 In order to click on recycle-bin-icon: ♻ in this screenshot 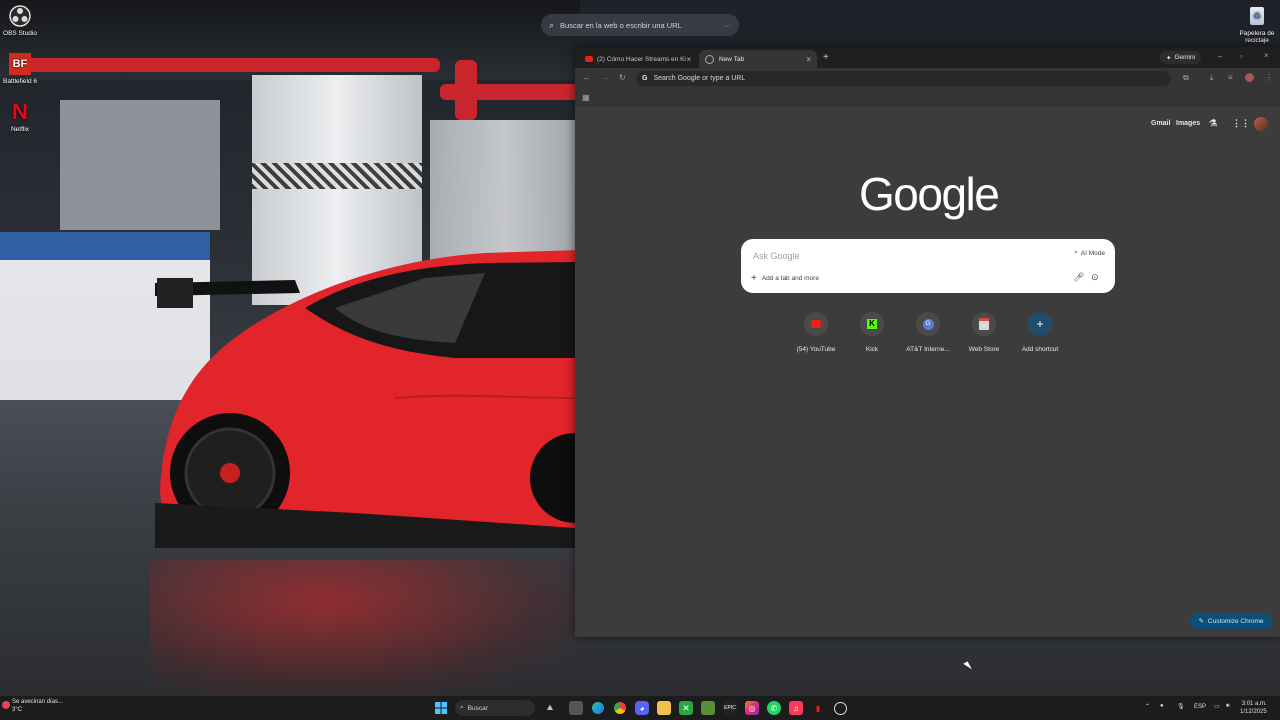, I will do `click(1257, 16)`.